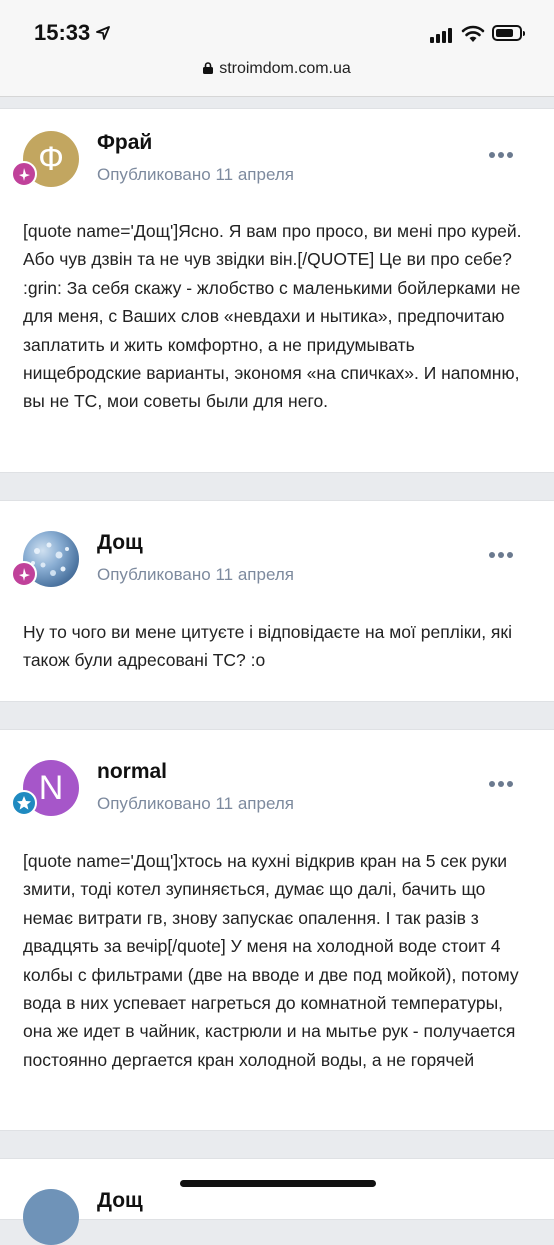 The image size is (554, 1245). What do you see at coordinates (277, 48) in the screenshot?
I see `browser-header: 15:33 stroimdom.com.ua` at bounding box center [277, 48].